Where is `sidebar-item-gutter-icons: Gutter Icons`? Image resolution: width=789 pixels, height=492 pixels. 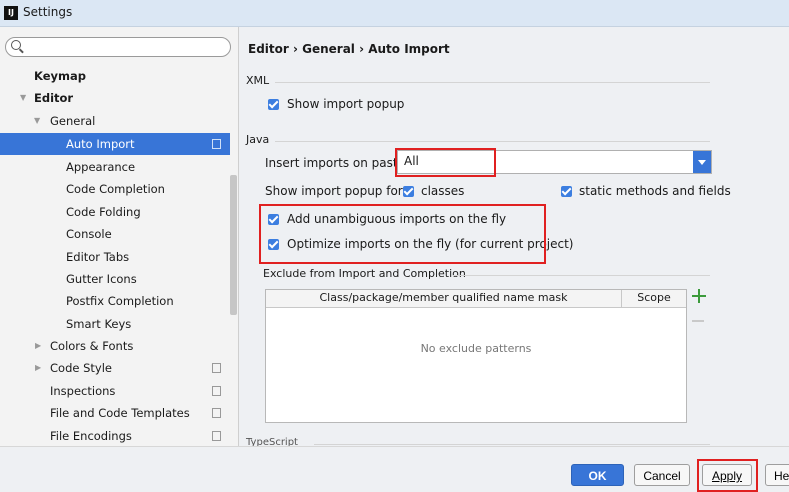
sidebar-item-gutter-icons: Gutter Icons is located at coordinates (115, 279).